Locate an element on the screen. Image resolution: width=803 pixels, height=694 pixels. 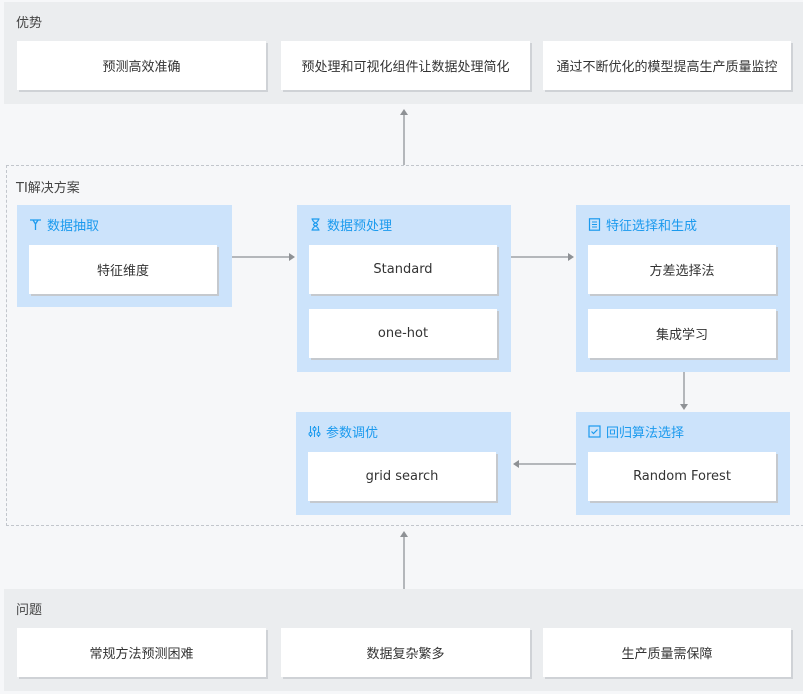
step-title: 数据预处理 is located at coordinates (360, 226).